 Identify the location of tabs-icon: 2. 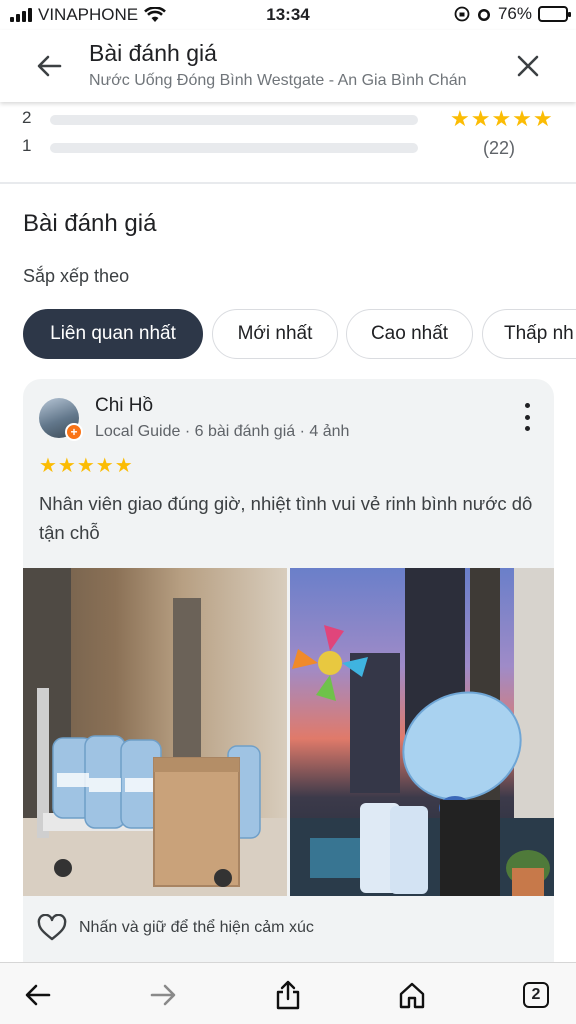
(536, 995).